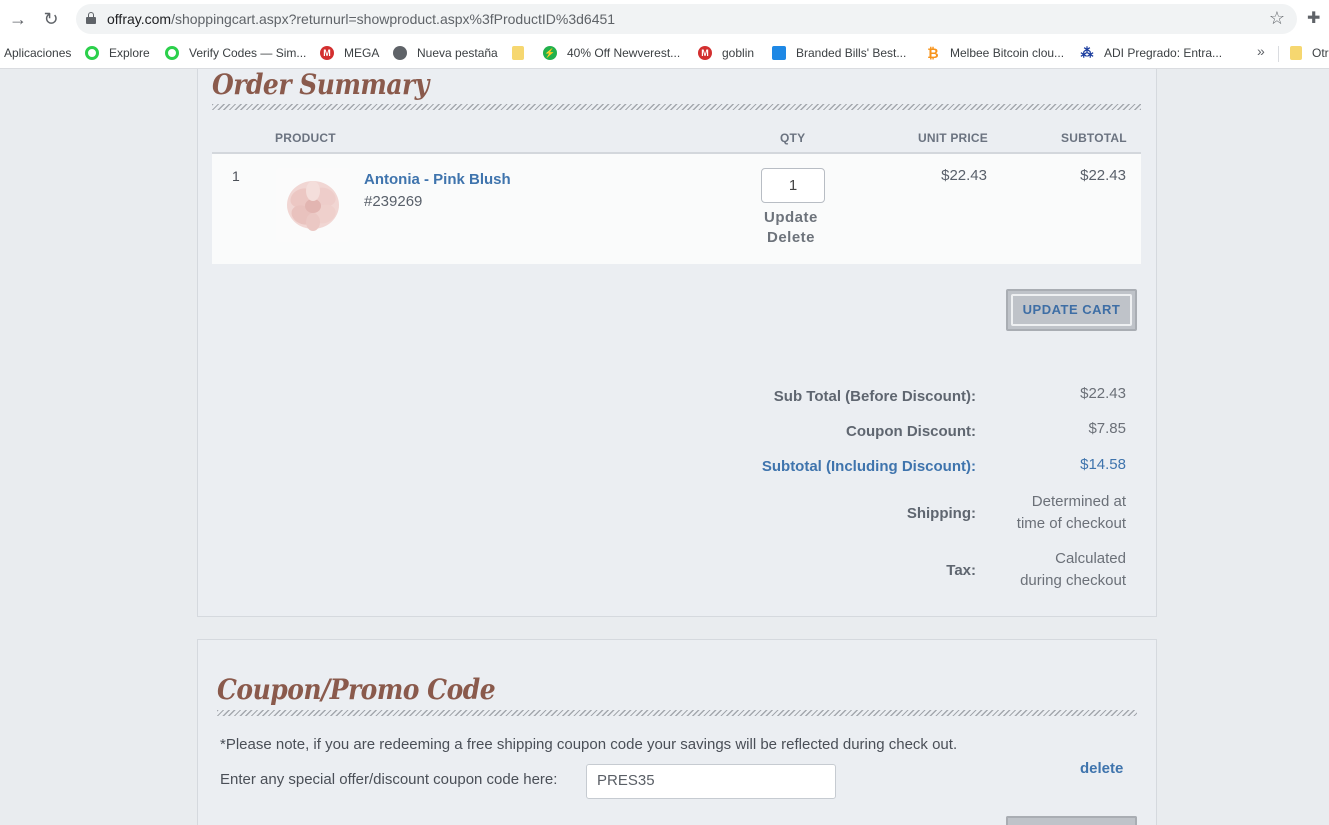 The width and height of the screenshot is (1329, 825). Describe the element at coordinates (393, 201) in the screenshot. I see `product-sku: #239269` at that location.